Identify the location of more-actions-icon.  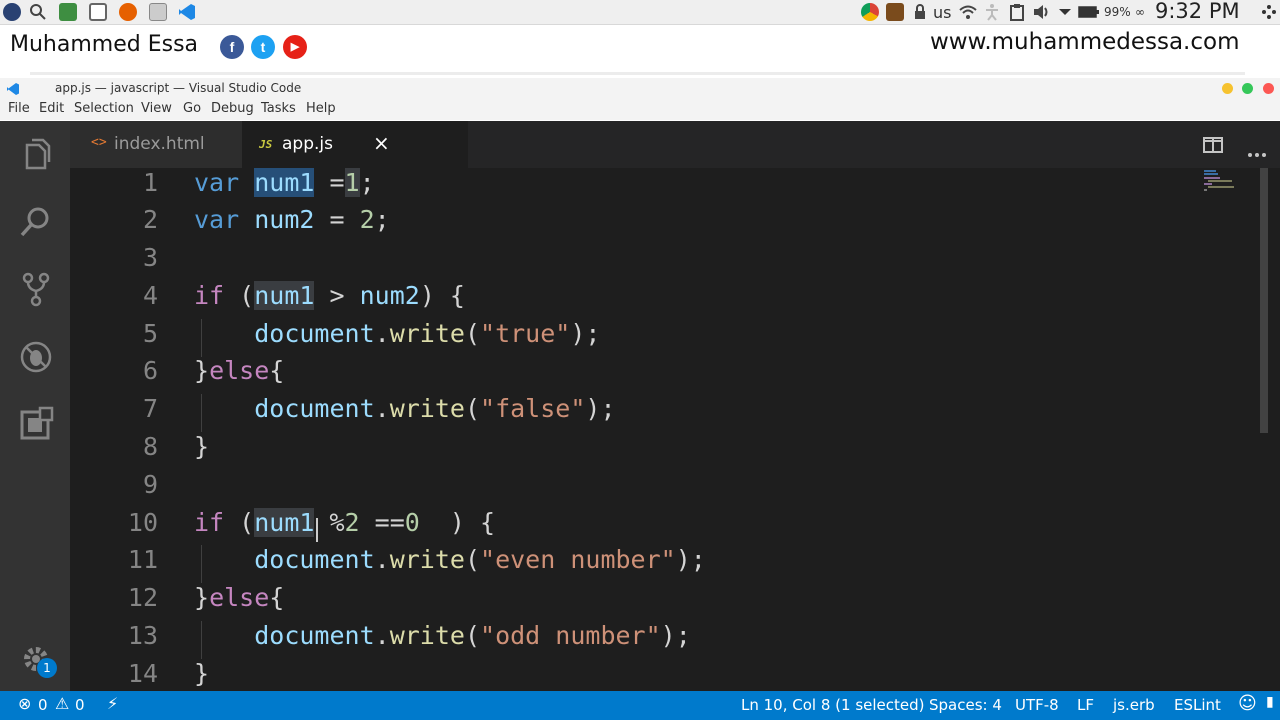
(1257, 152).